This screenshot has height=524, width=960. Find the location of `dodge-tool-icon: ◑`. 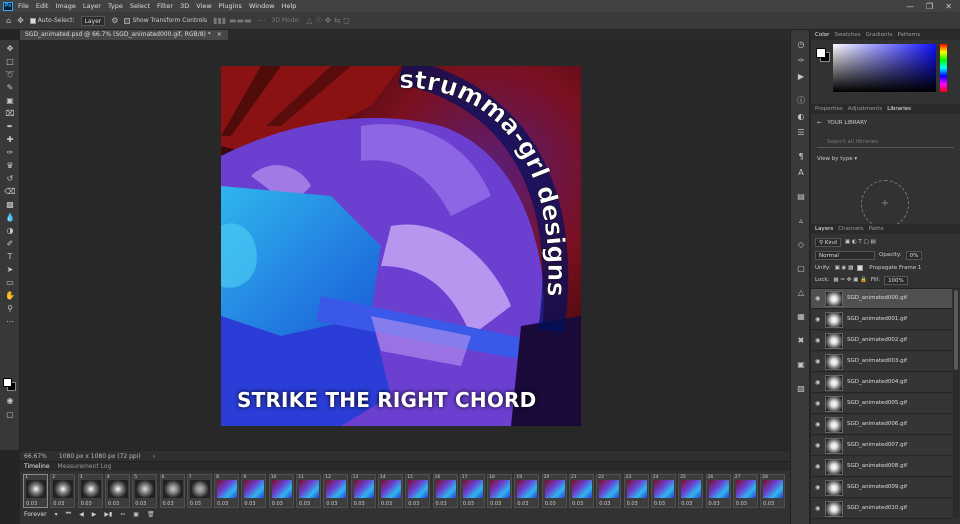

dodge-tool-icon: ◑ is located at coordinates (10, 231).